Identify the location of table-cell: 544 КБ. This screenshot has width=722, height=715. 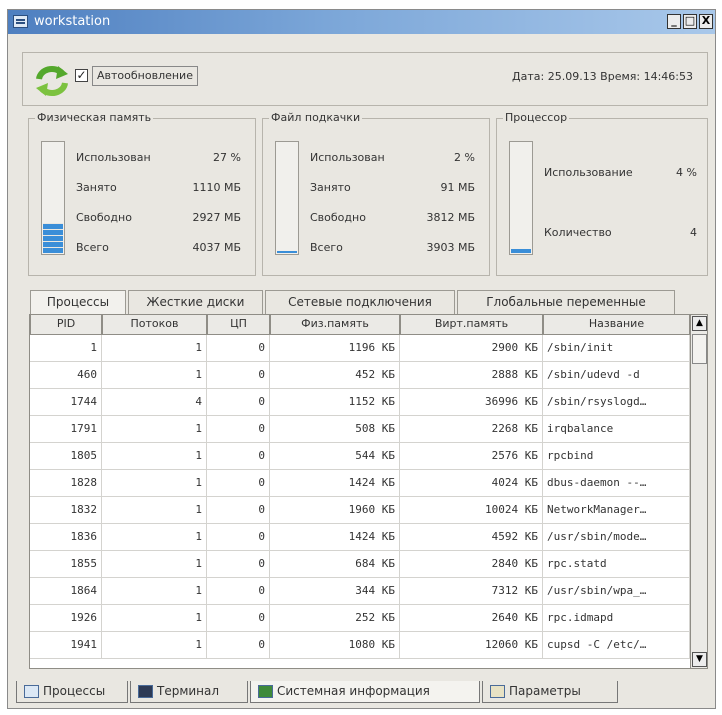
(335, 456).